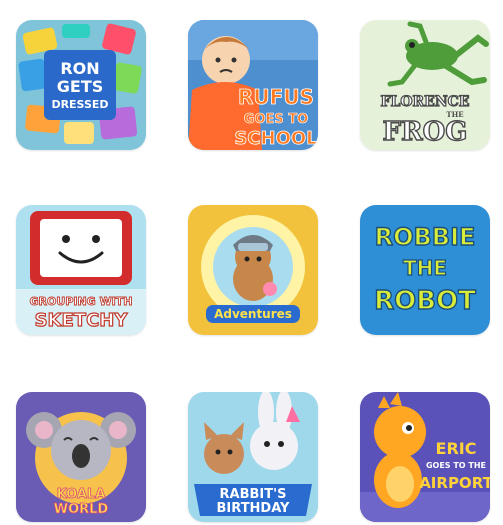 This screenshot has height=525, width=503. I want to click on app-icon-robbie-the-robot: ROBBIE THE ROBOT, so click(425, 270).